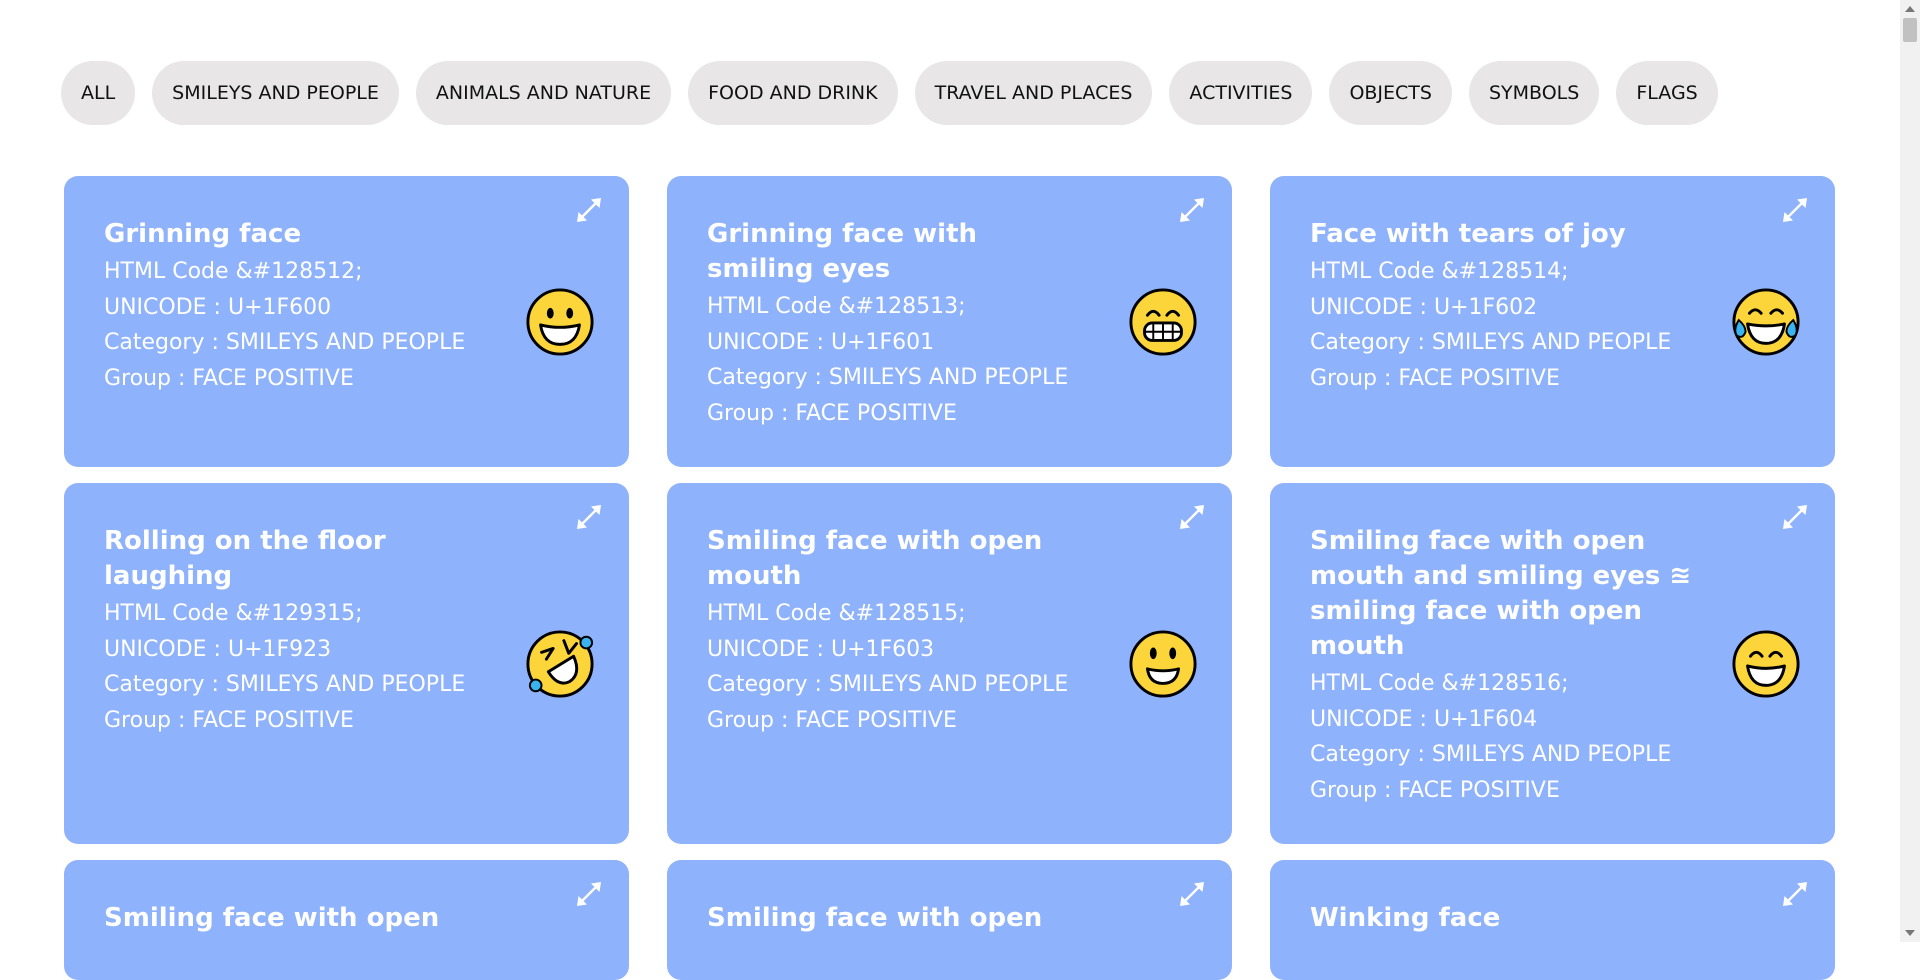  Describe the element at coordinates (233, 271) in the screenshot. I see `emoji-html-code: HTML Code &#128512;` at that location.